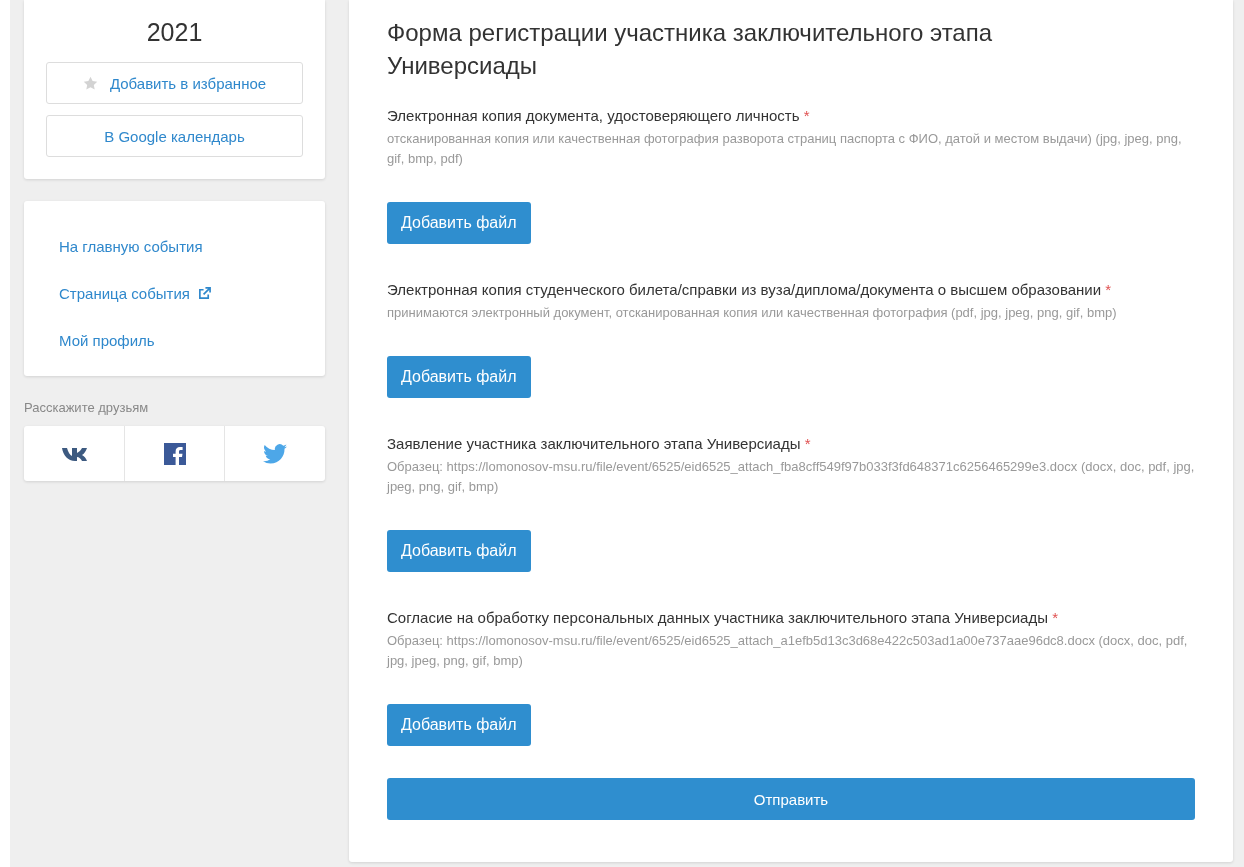 This screenshot has width=1244, height=867. What do you see at coordinates (107, 340) in the screenshot?
I see `nav-link: Мой профиль` at bounding box center [107, 340].